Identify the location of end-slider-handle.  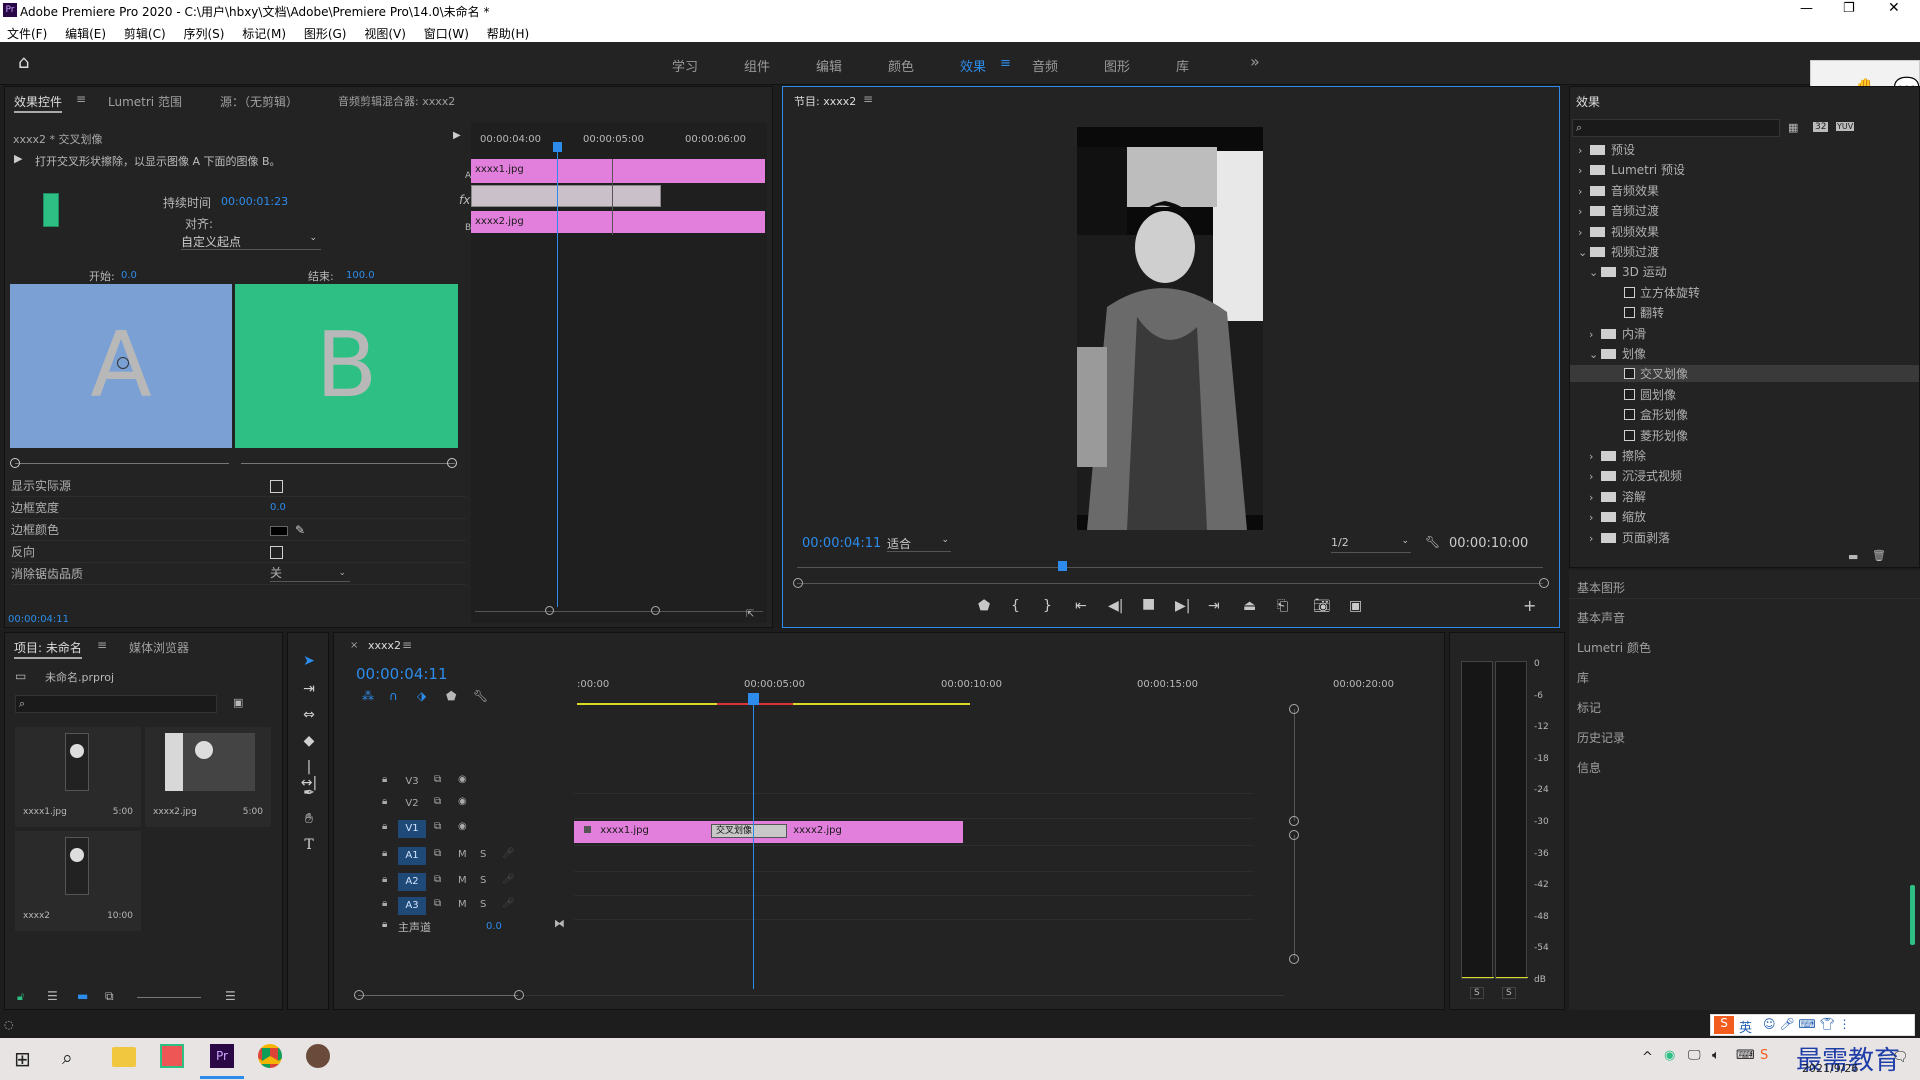
(452, 463).